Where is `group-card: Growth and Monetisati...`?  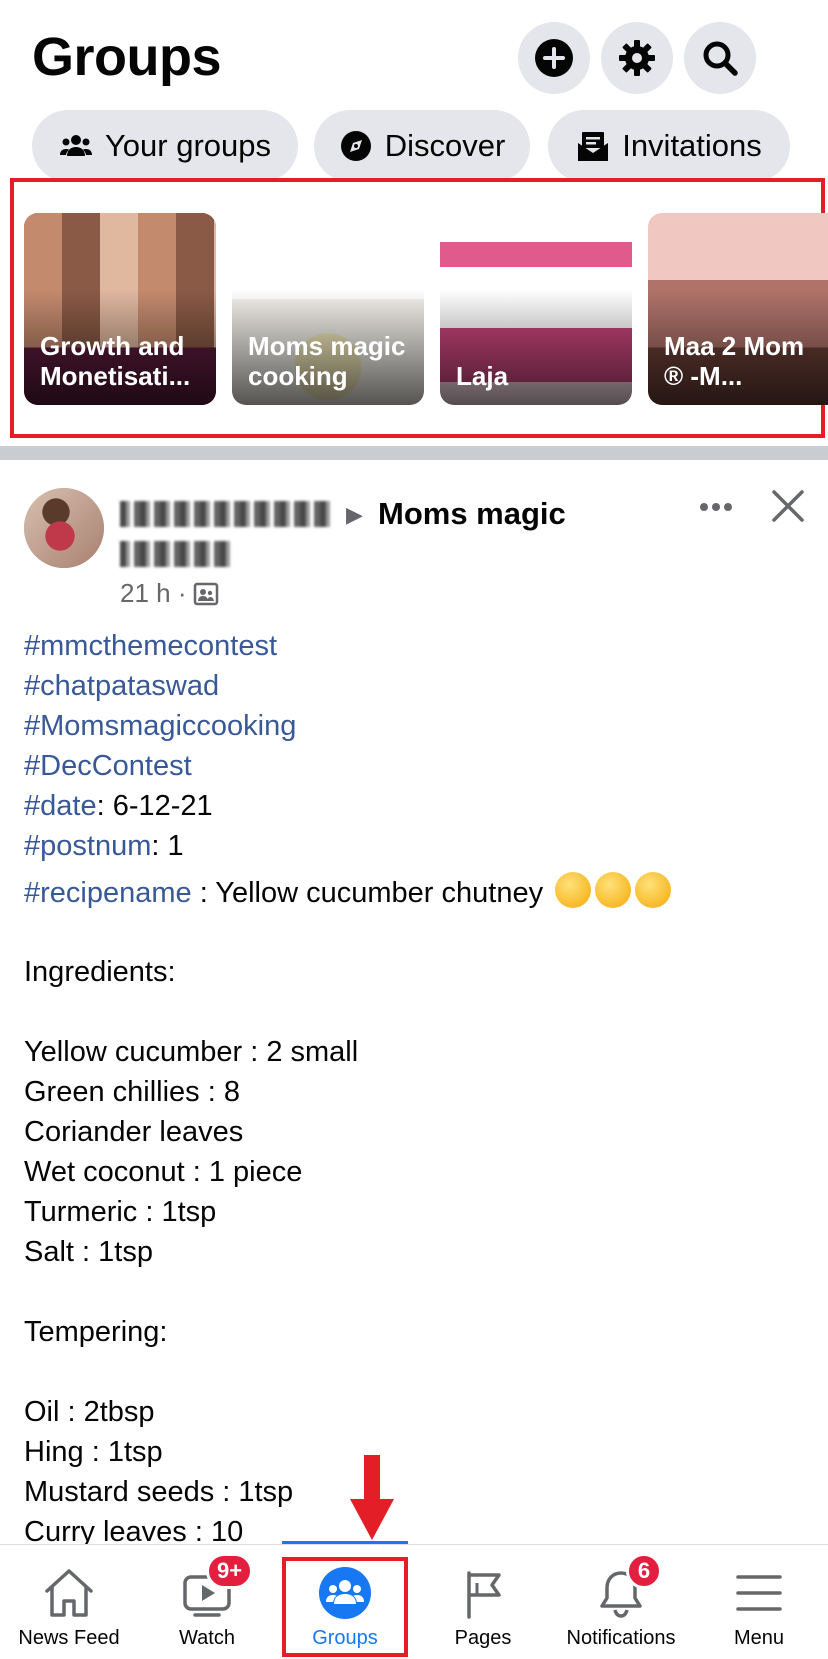 group-card: Growth and Monetisati... is located at coordinates (120, 309).